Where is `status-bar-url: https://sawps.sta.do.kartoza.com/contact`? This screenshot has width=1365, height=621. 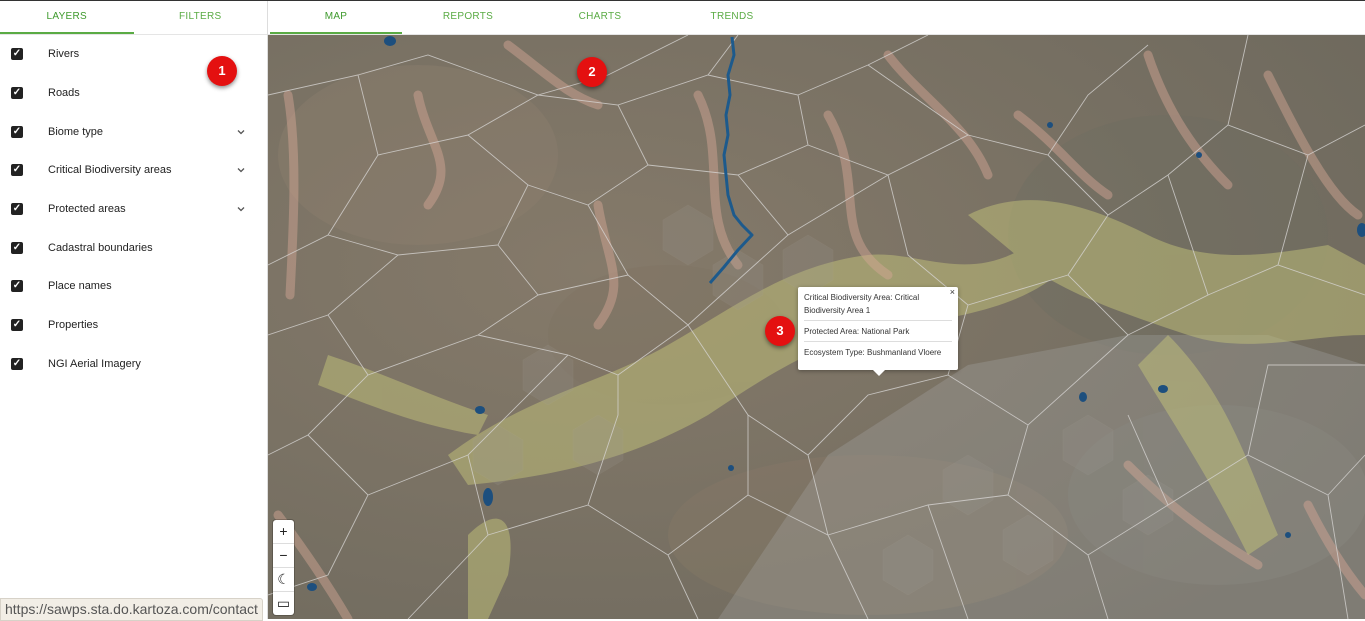 status-bar-url: https://sawps.sta.do.kartoza.com/contact is located at coordinates (131, 609).